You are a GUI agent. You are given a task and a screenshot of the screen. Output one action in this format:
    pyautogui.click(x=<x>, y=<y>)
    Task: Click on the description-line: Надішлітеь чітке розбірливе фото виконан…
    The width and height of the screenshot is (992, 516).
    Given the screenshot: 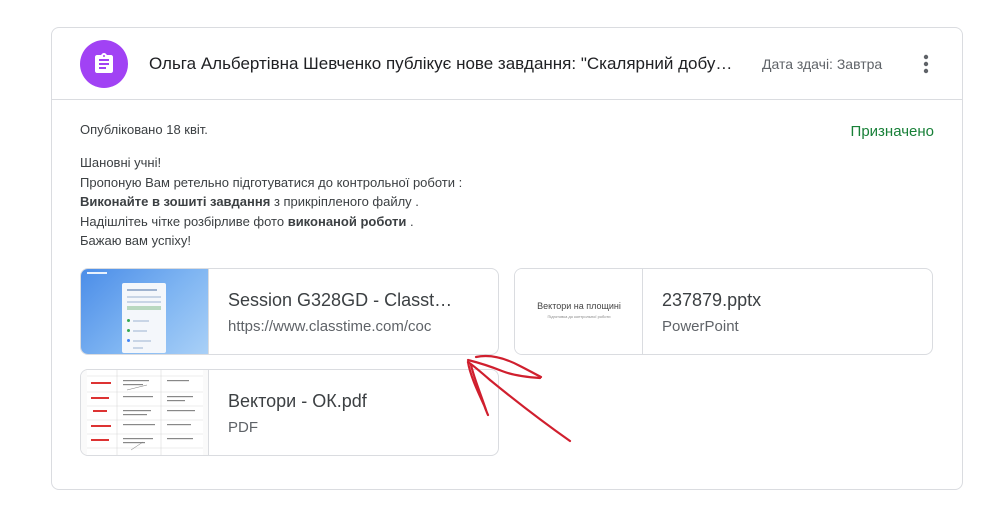 What is the action you would take?
    pyautogui.click(x=247, y=221)
    